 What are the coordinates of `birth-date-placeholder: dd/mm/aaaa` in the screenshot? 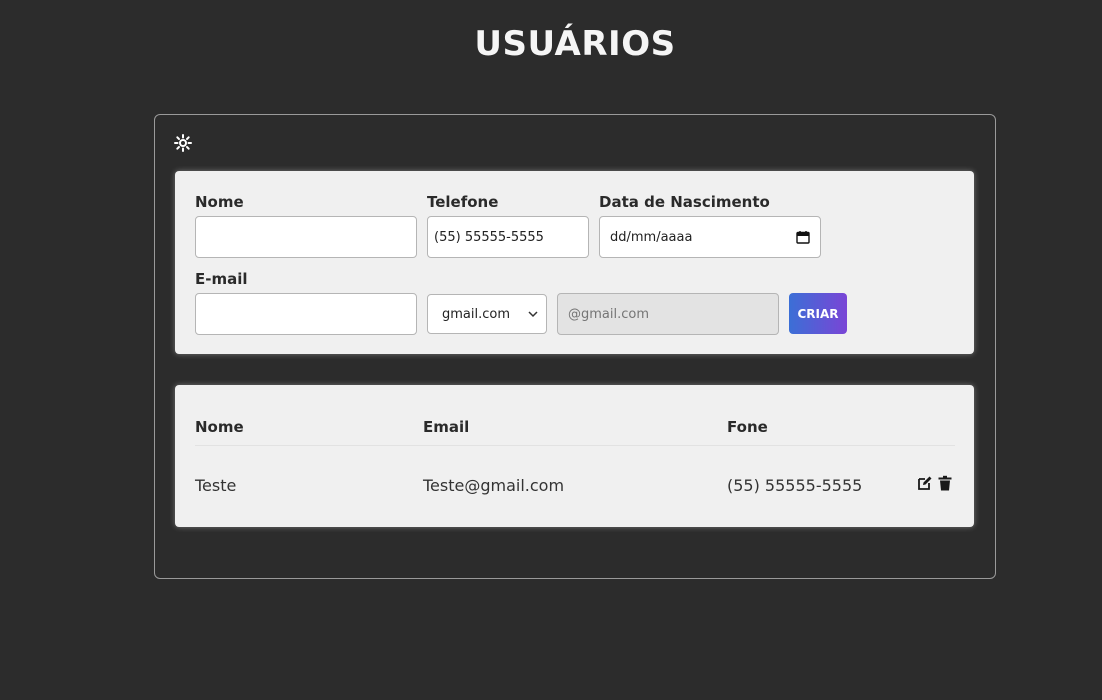 It's located at (651, 237).